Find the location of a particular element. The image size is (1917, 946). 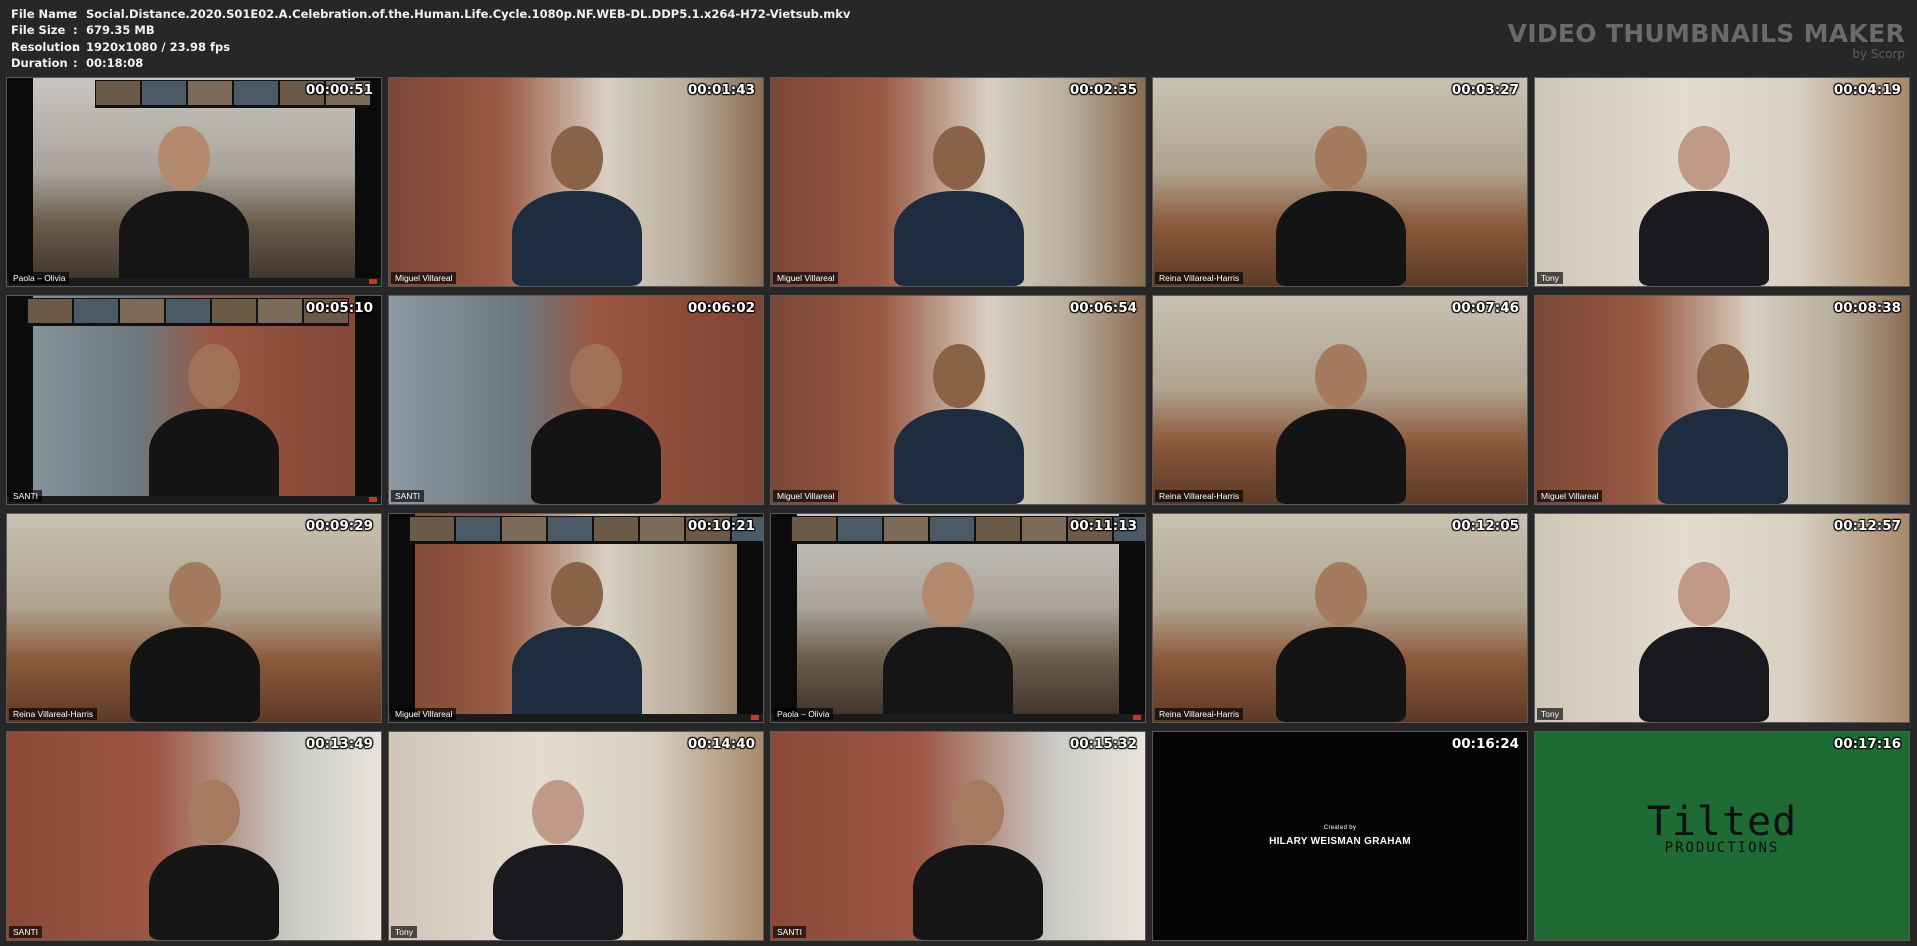

thumbnail: SANTI 00:15:32 is located at coordinates (958, 836).